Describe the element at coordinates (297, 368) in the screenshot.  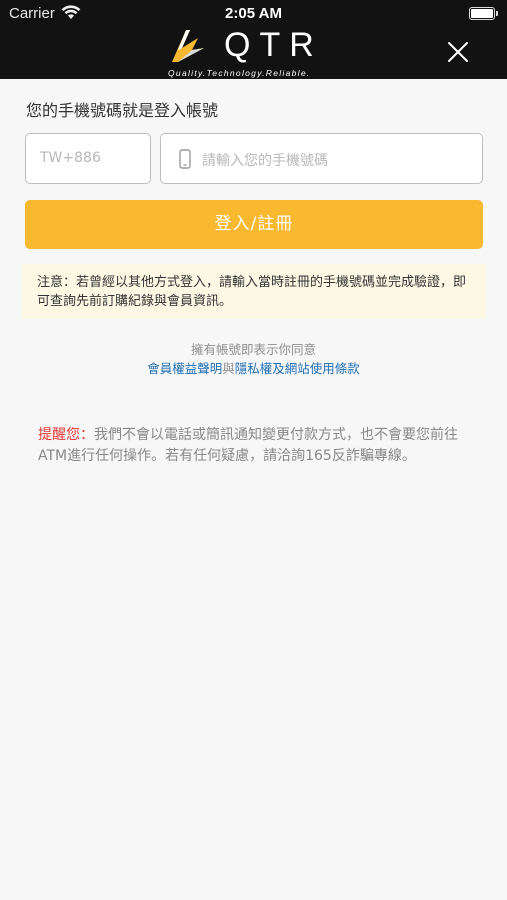
I see `privacy-terms-link: 隱私權及網站使用條款` at that location.